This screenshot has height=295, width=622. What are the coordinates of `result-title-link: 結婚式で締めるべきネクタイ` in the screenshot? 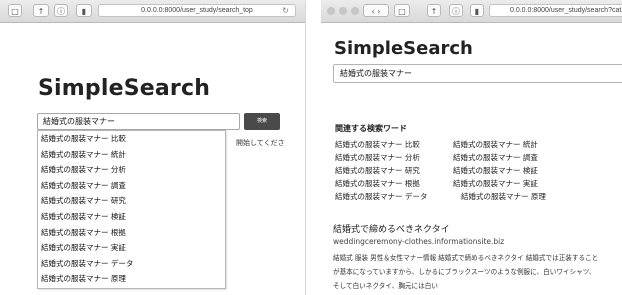 It's located at (391, 228).